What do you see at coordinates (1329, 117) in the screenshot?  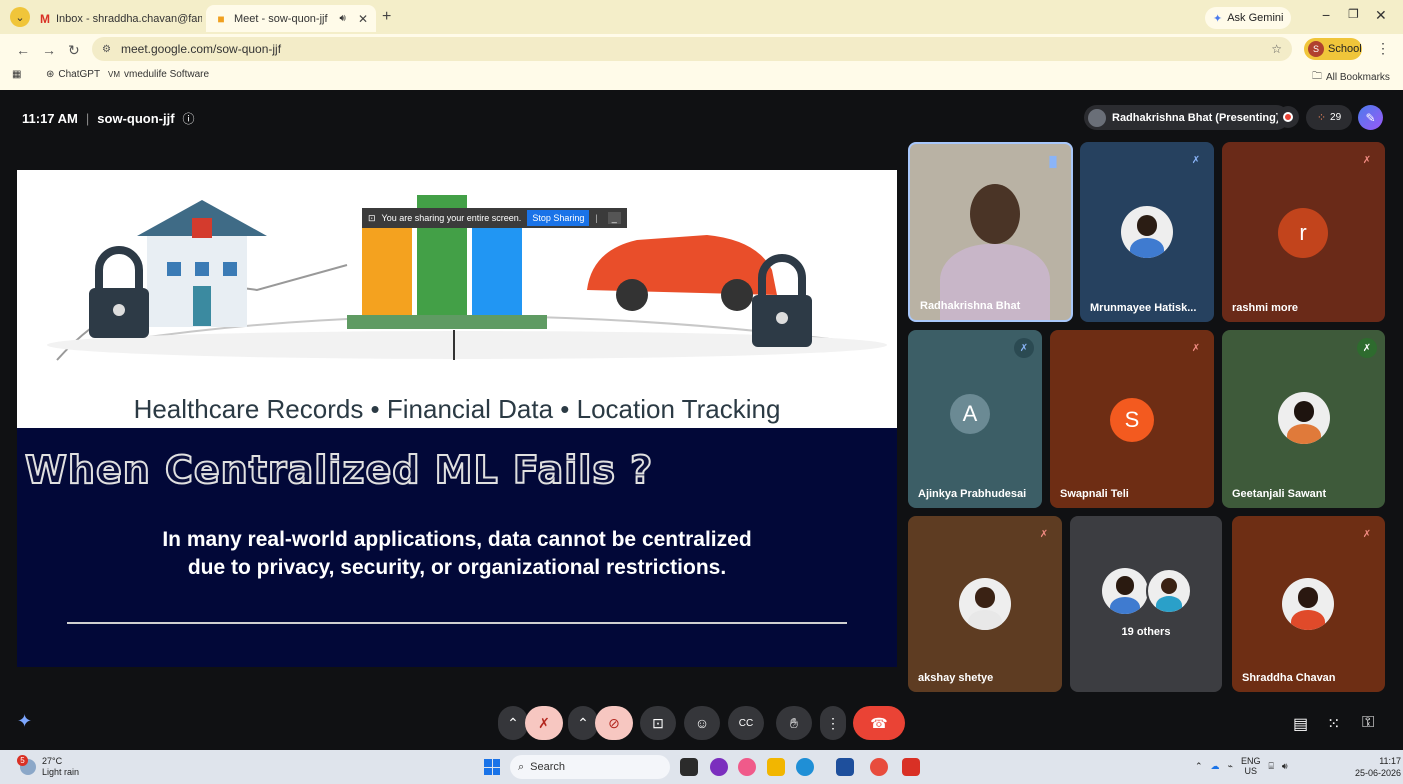 I see `participants-button: ⁘ 29` at bounding box center [1329, 117].